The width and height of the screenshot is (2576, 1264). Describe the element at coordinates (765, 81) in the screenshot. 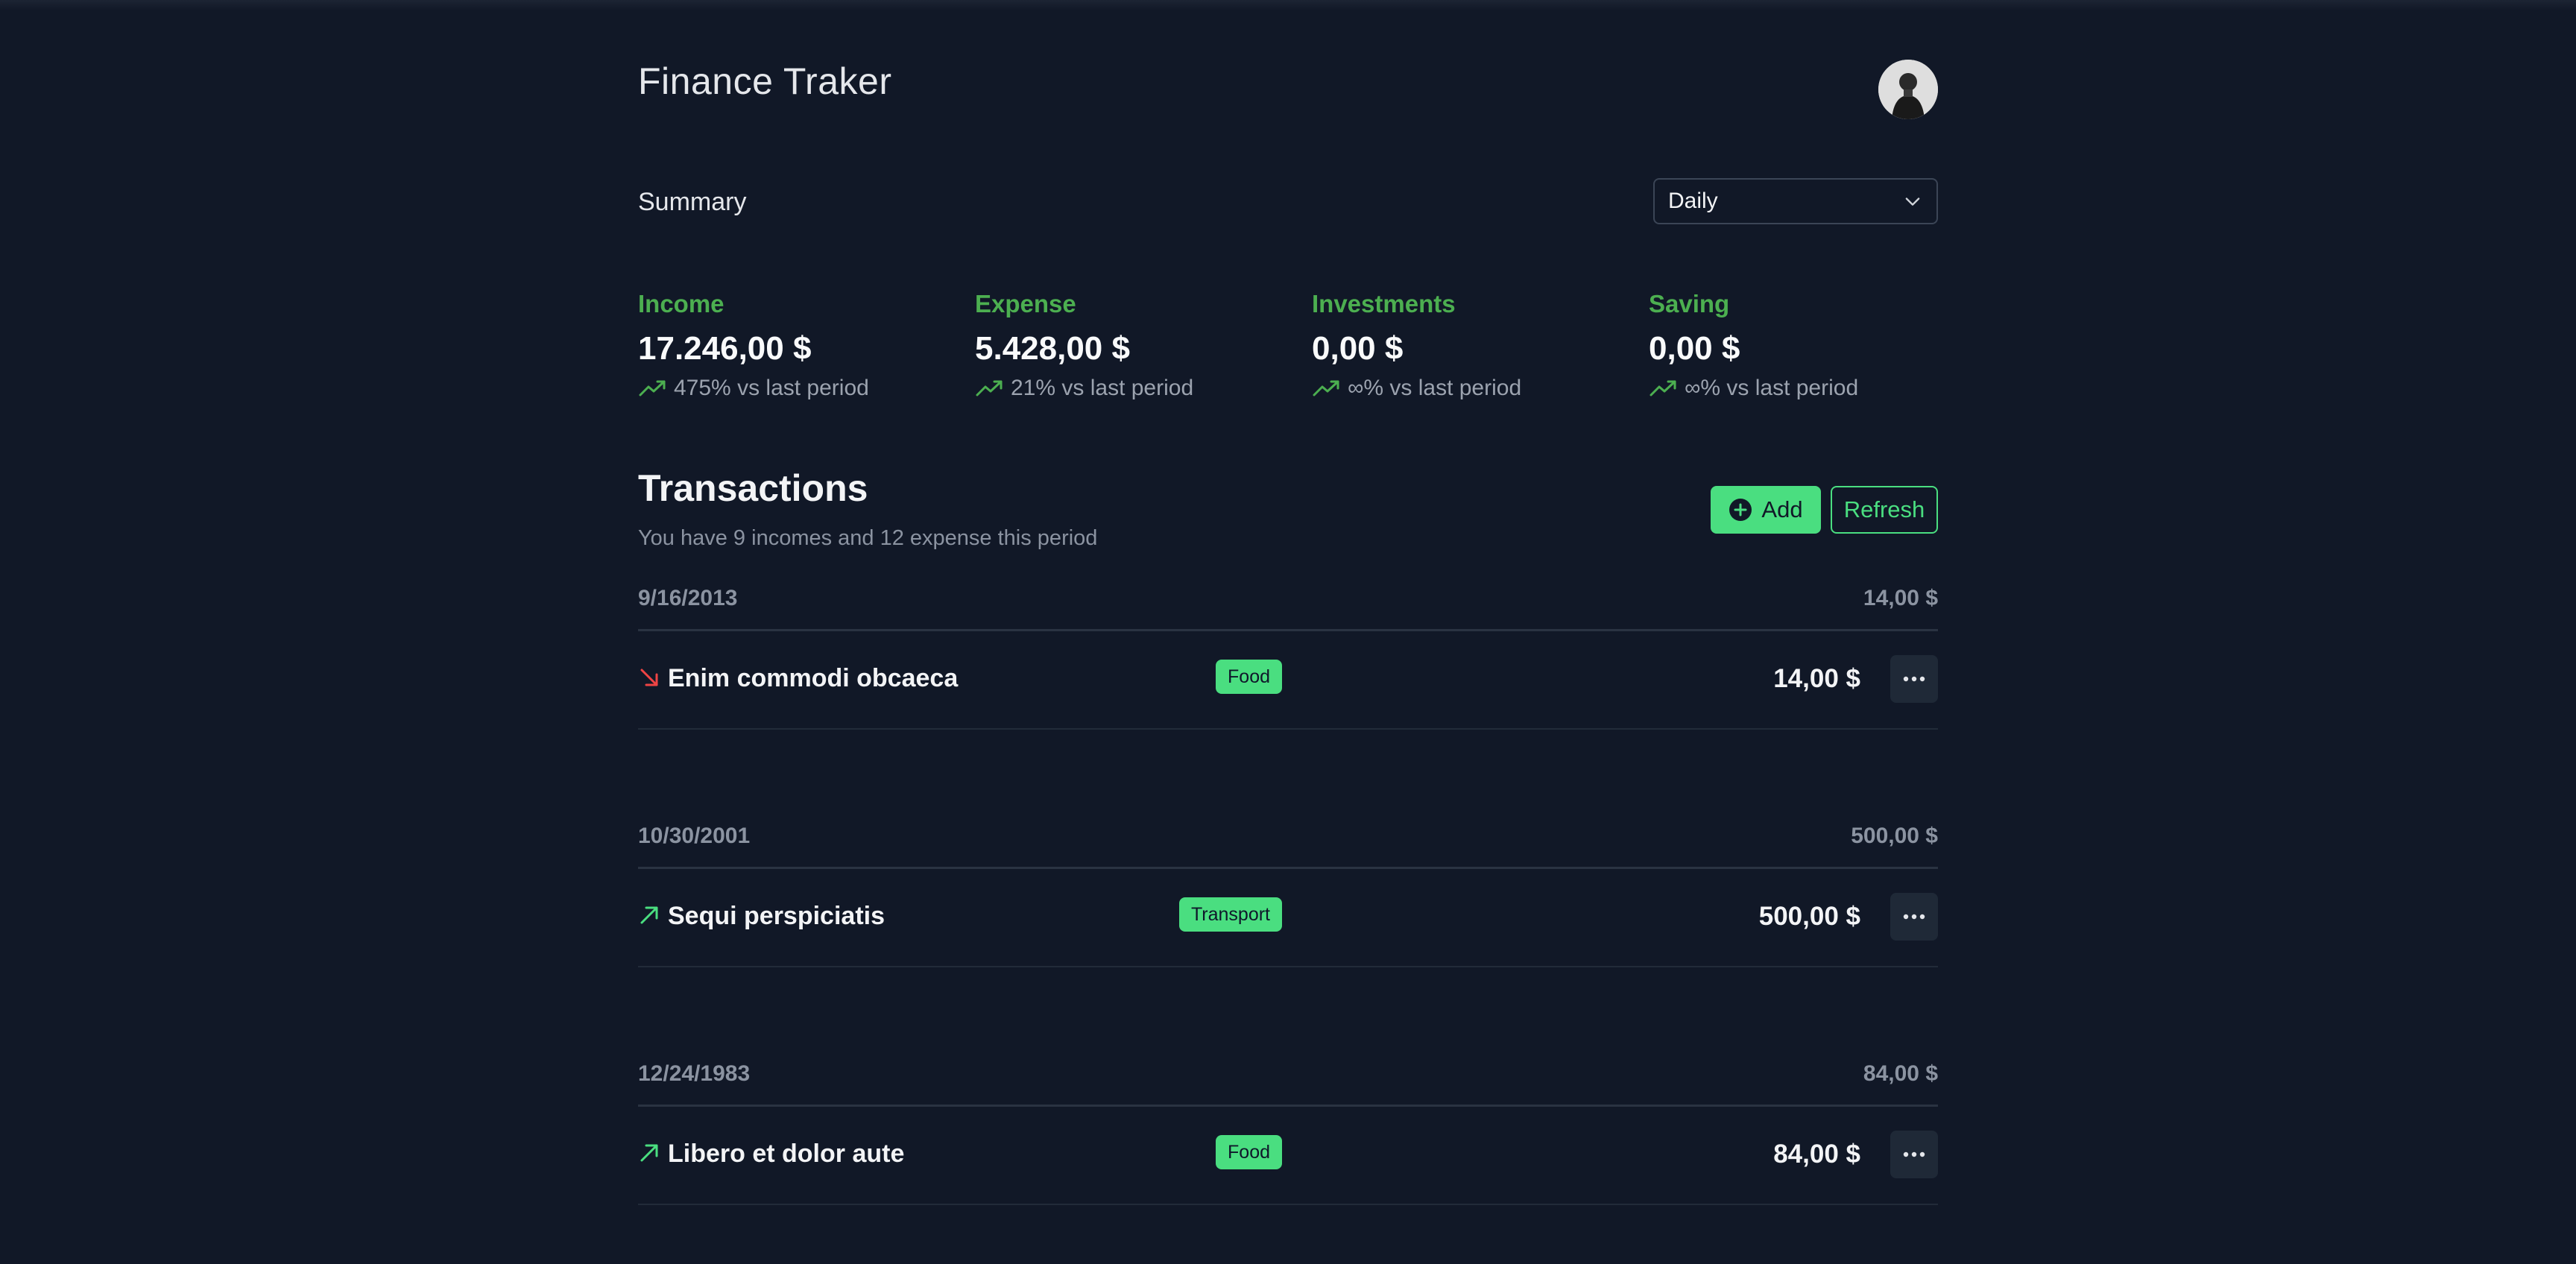

I see `app-title: Finance Traker` at that location.